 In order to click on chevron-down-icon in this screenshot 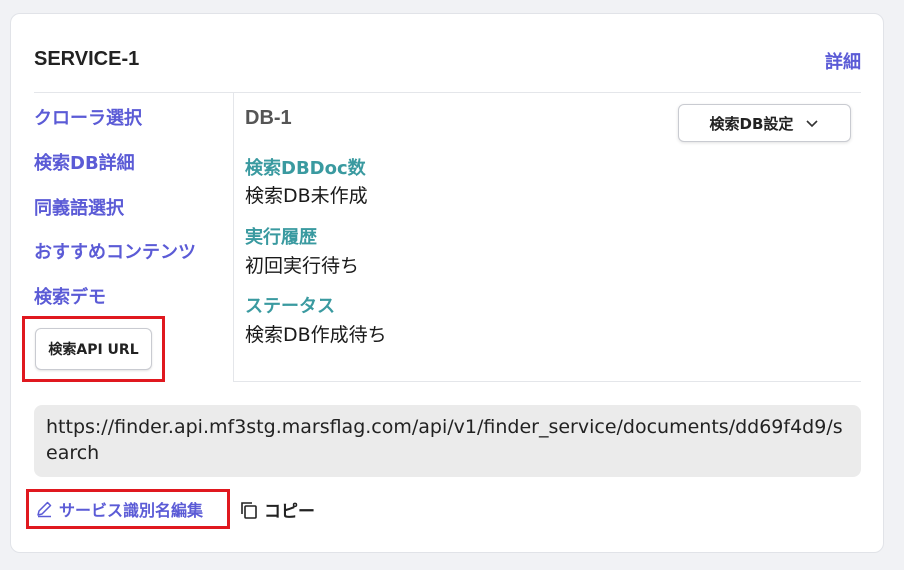, I will do `click(812, 123)`.